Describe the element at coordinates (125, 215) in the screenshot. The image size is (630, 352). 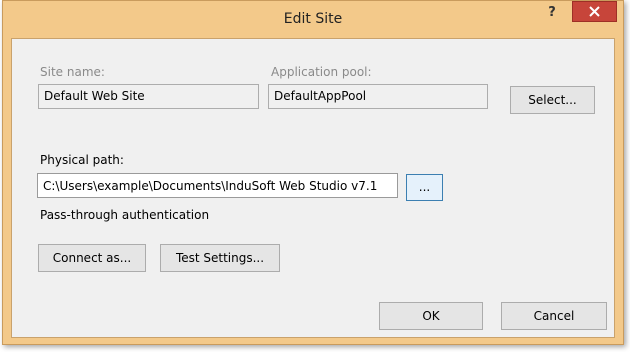
I see `authentication-text: Pass-through authentication` at that location.